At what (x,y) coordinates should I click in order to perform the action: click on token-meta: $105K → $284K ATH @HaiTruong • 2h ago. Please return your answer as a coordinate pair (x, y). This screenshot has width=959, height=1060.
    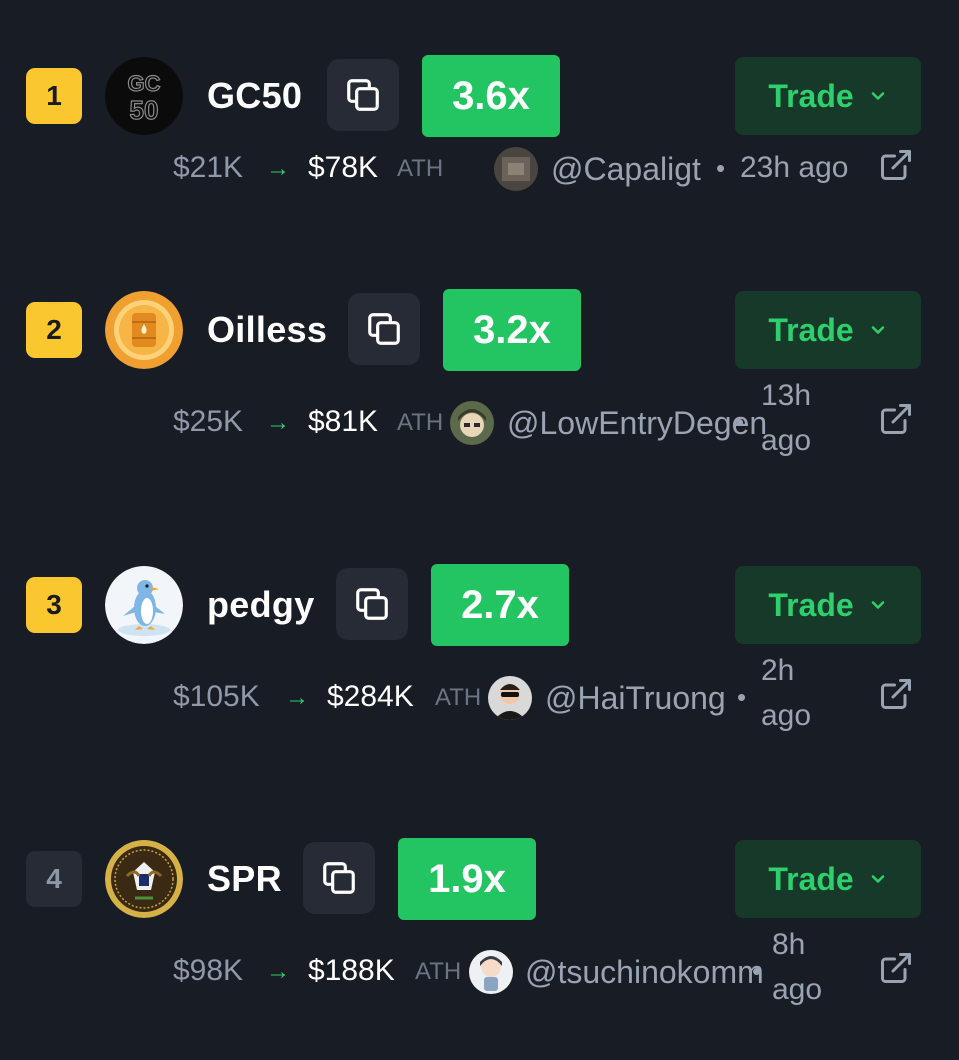
    Looking at the image, I should click on (479, 702).